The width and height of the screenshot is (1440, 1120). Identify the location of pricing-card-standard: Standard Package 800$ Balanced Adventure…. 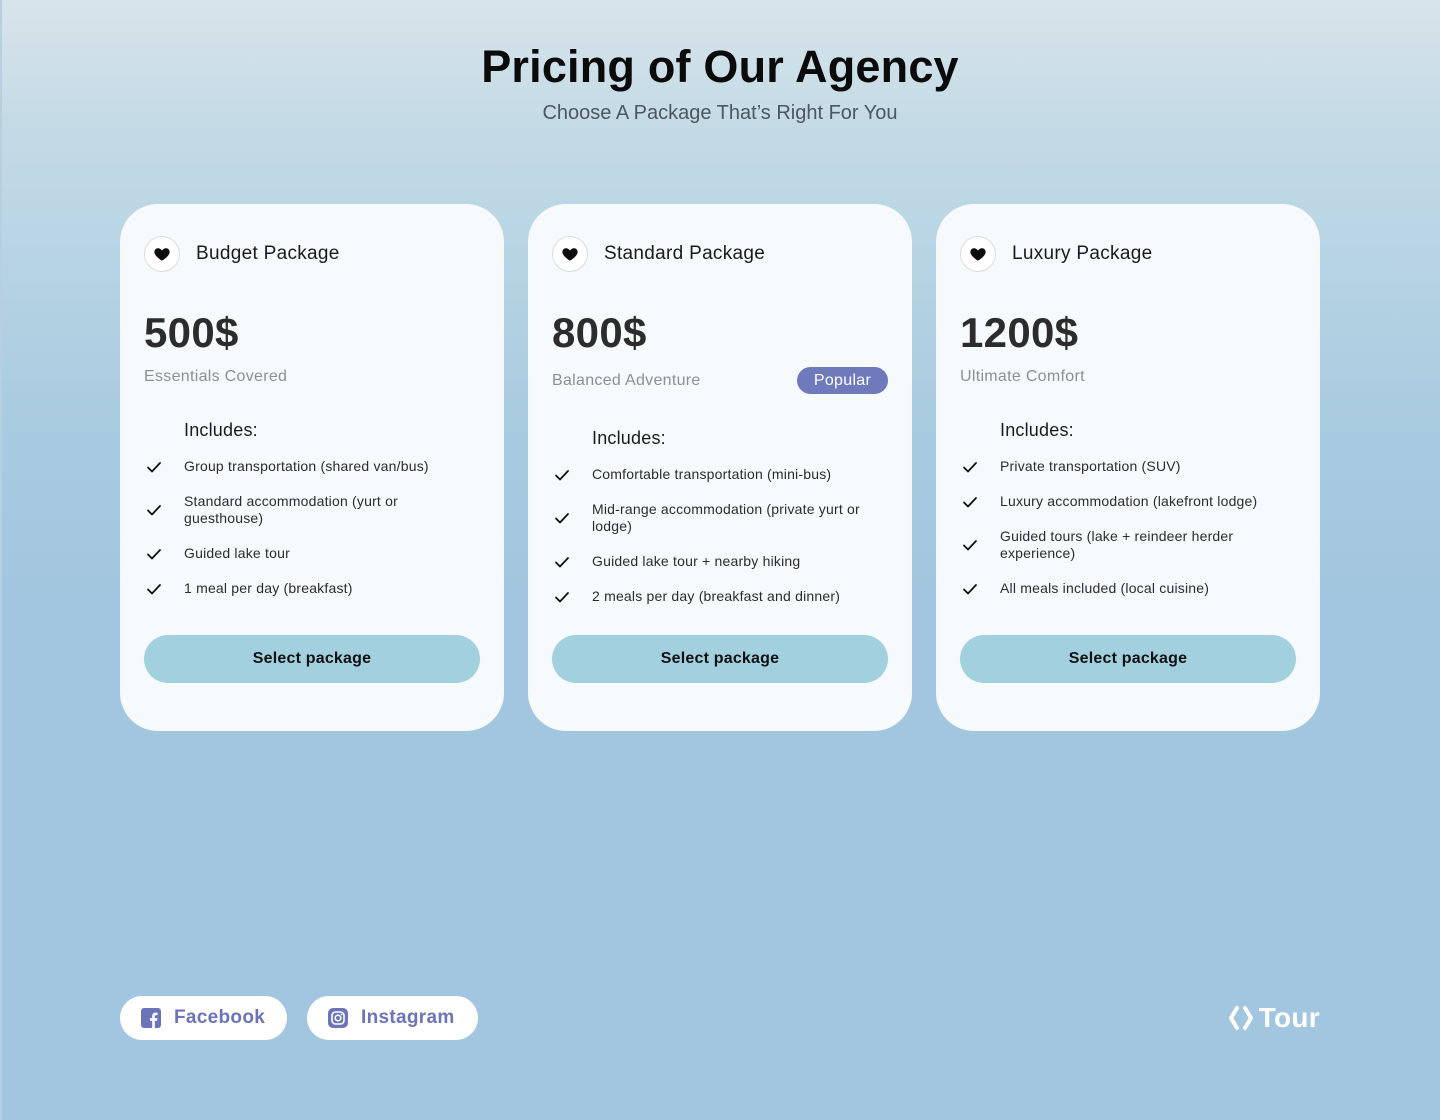
(720, 467).